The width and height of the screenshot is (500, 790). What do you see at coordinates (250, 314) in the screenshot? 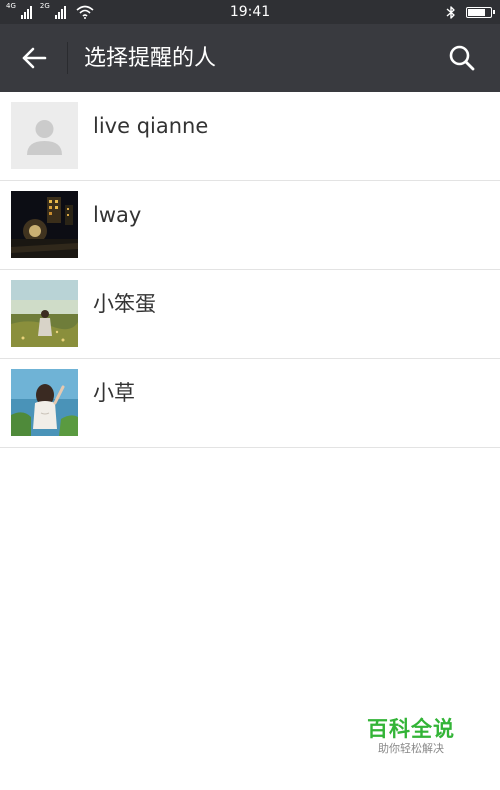
I see `contact-row: 小笨蛋` at bounding box center [250, 314].